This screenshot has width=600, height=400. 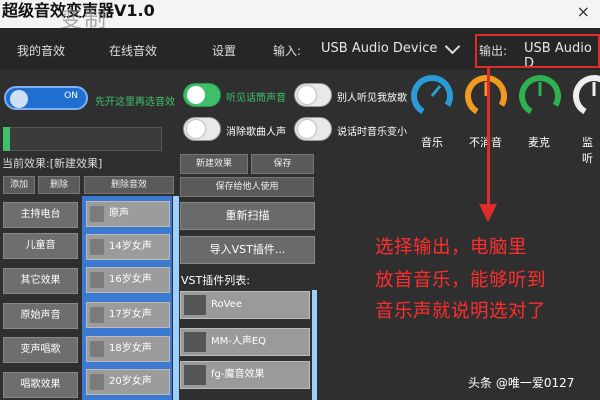 I want to click on category-voice-singing: 变声唱歌, so click(x=40, y=350).